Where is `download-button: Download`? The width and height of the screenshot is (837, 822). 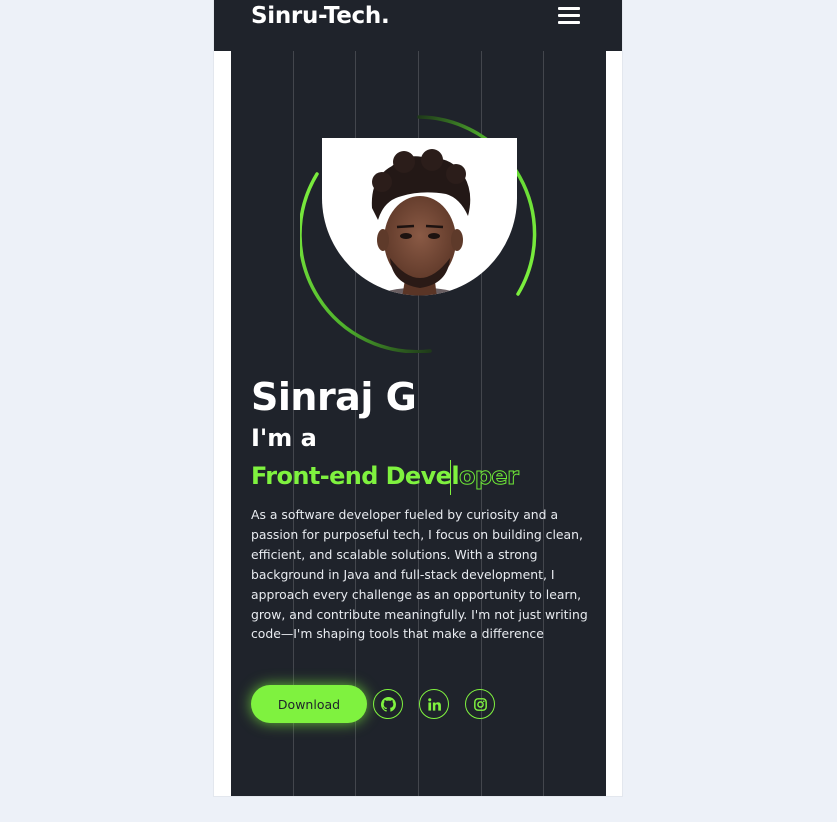
download-button: Download is located at coordinates (309, 704).